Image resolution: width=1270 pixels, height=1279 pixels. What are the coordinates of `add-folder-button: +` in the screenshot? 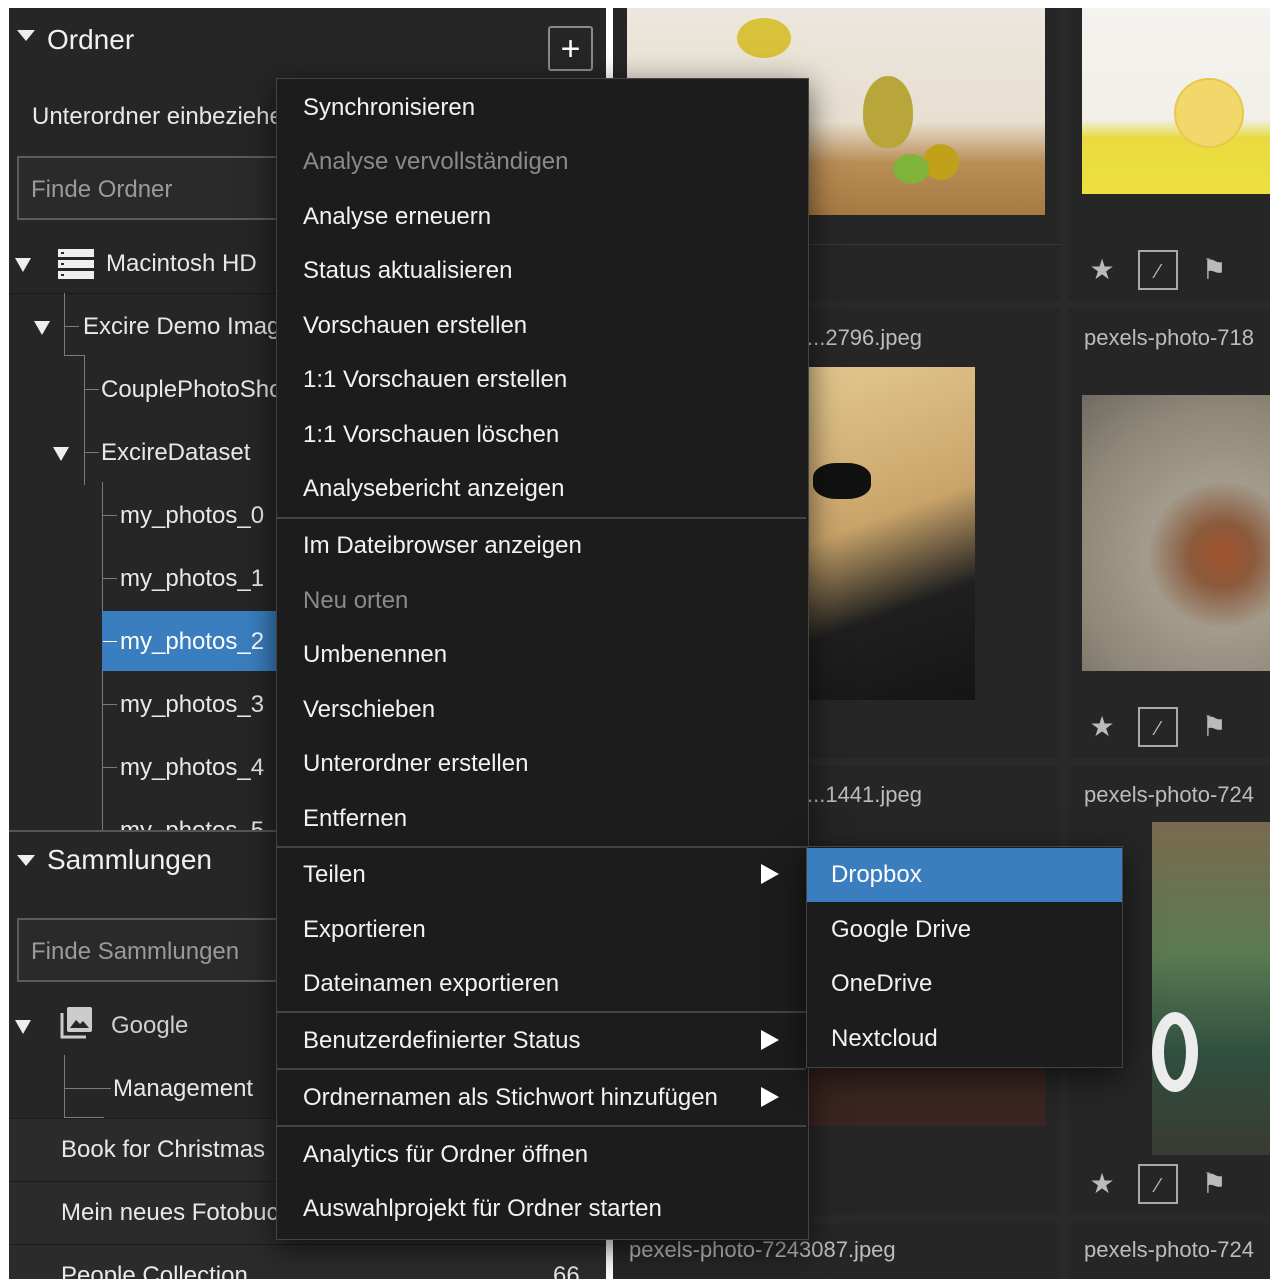 It's located at (570, 48).